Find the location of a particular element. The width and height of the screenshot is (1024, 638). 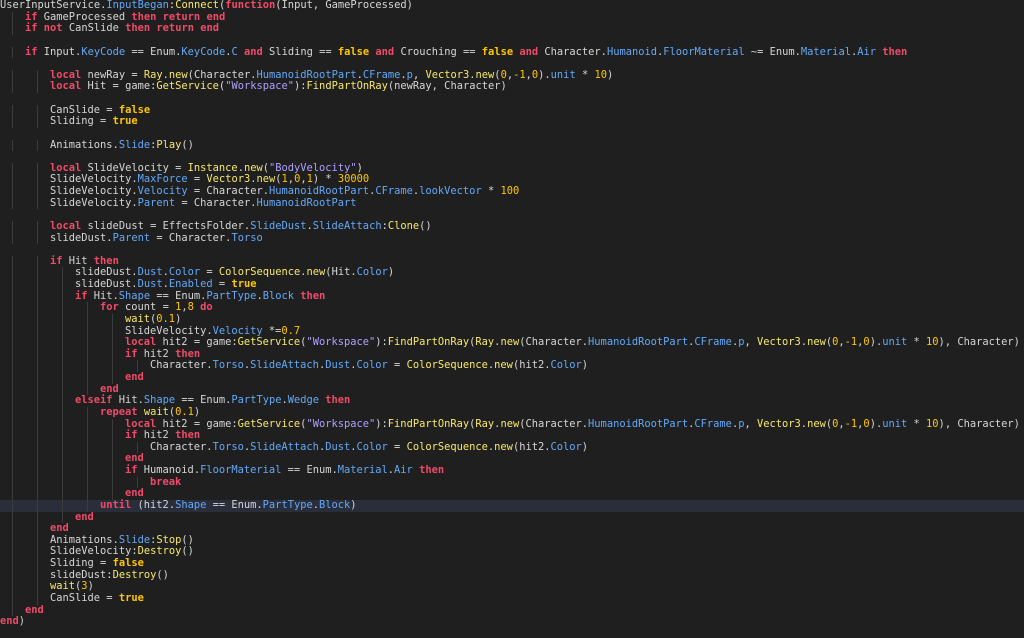

code-text: wait(0.1) is located at coordinates (153, 319).